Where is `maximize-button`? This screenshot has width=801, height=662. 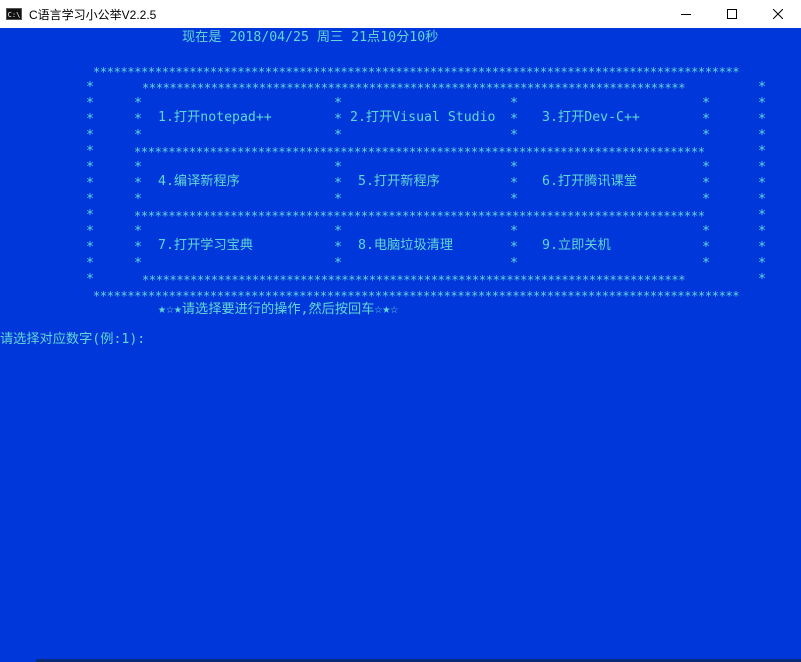
maximize-button is located at coordinates (732, 14).